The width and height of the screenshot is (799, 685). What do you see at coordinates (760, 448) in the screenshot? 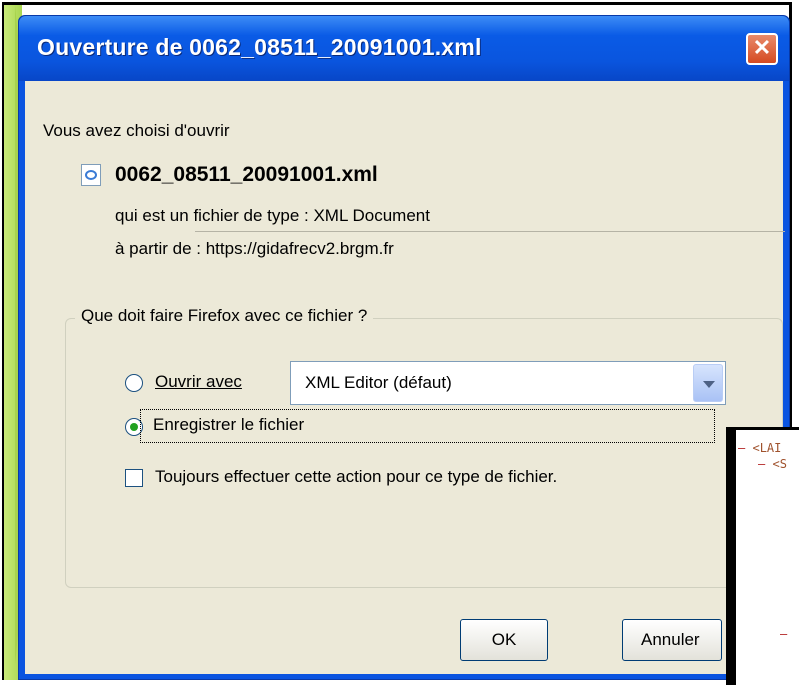
I see `code-line-1: – <LAI` at bounding box center [760, 448].